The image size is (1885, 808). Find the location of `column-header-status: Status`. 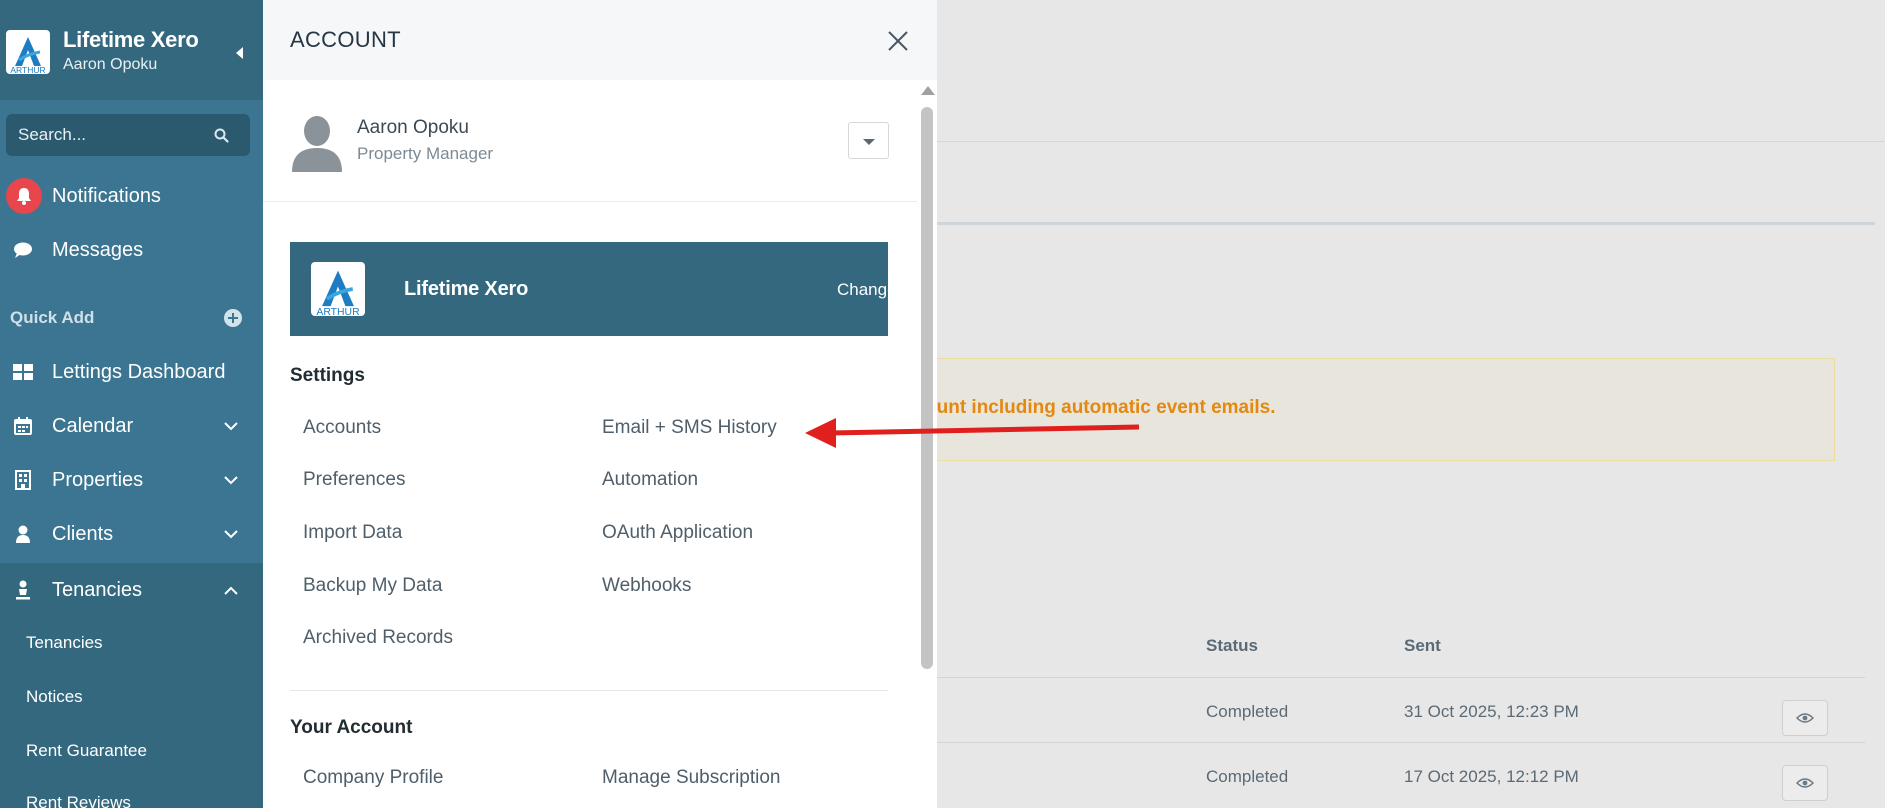

column-header-status: Status is located at coordinates (1232, 646).